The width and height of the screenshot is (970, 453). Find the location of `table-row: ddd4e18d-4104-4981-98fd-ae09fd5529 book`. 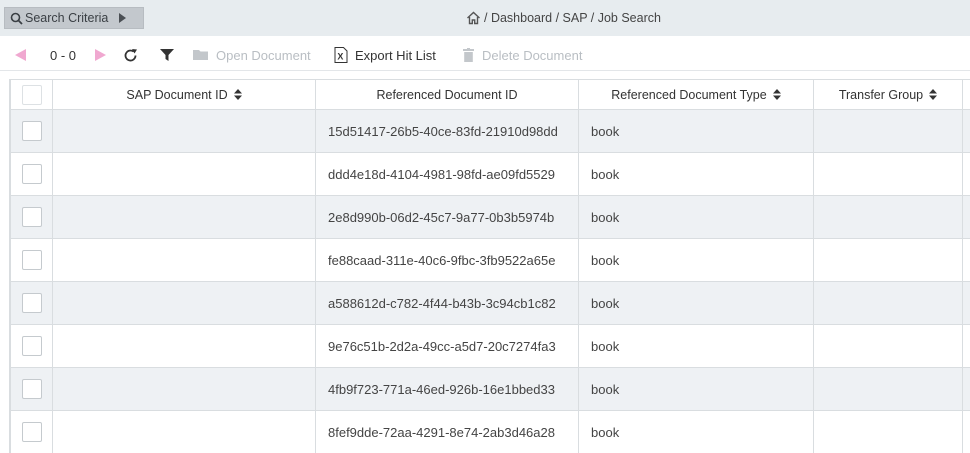

table-row: ddd4e18d-4104-4981-98fd-ae09fd5529 book is located at coordinates (490, 174).